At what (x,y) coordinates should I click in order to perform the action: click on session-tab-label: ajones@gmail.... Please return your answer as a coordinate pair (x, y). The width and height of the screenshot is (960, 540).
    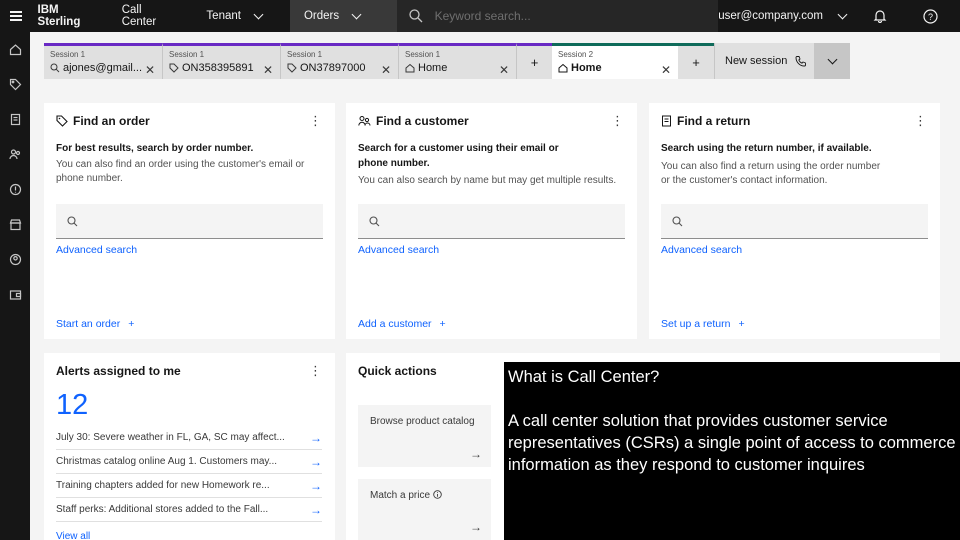
    Looking at the image, I should click on (103, 68).